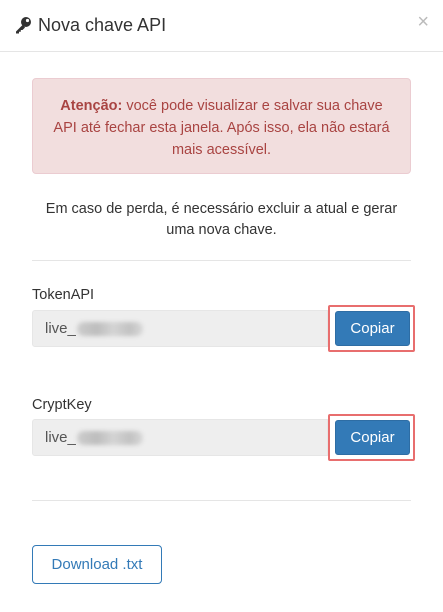  What do you see at coordinates (221, 26) in the screenshot?
I see `modal-header: Nova chave API ×` at bounding box center [221, 26].